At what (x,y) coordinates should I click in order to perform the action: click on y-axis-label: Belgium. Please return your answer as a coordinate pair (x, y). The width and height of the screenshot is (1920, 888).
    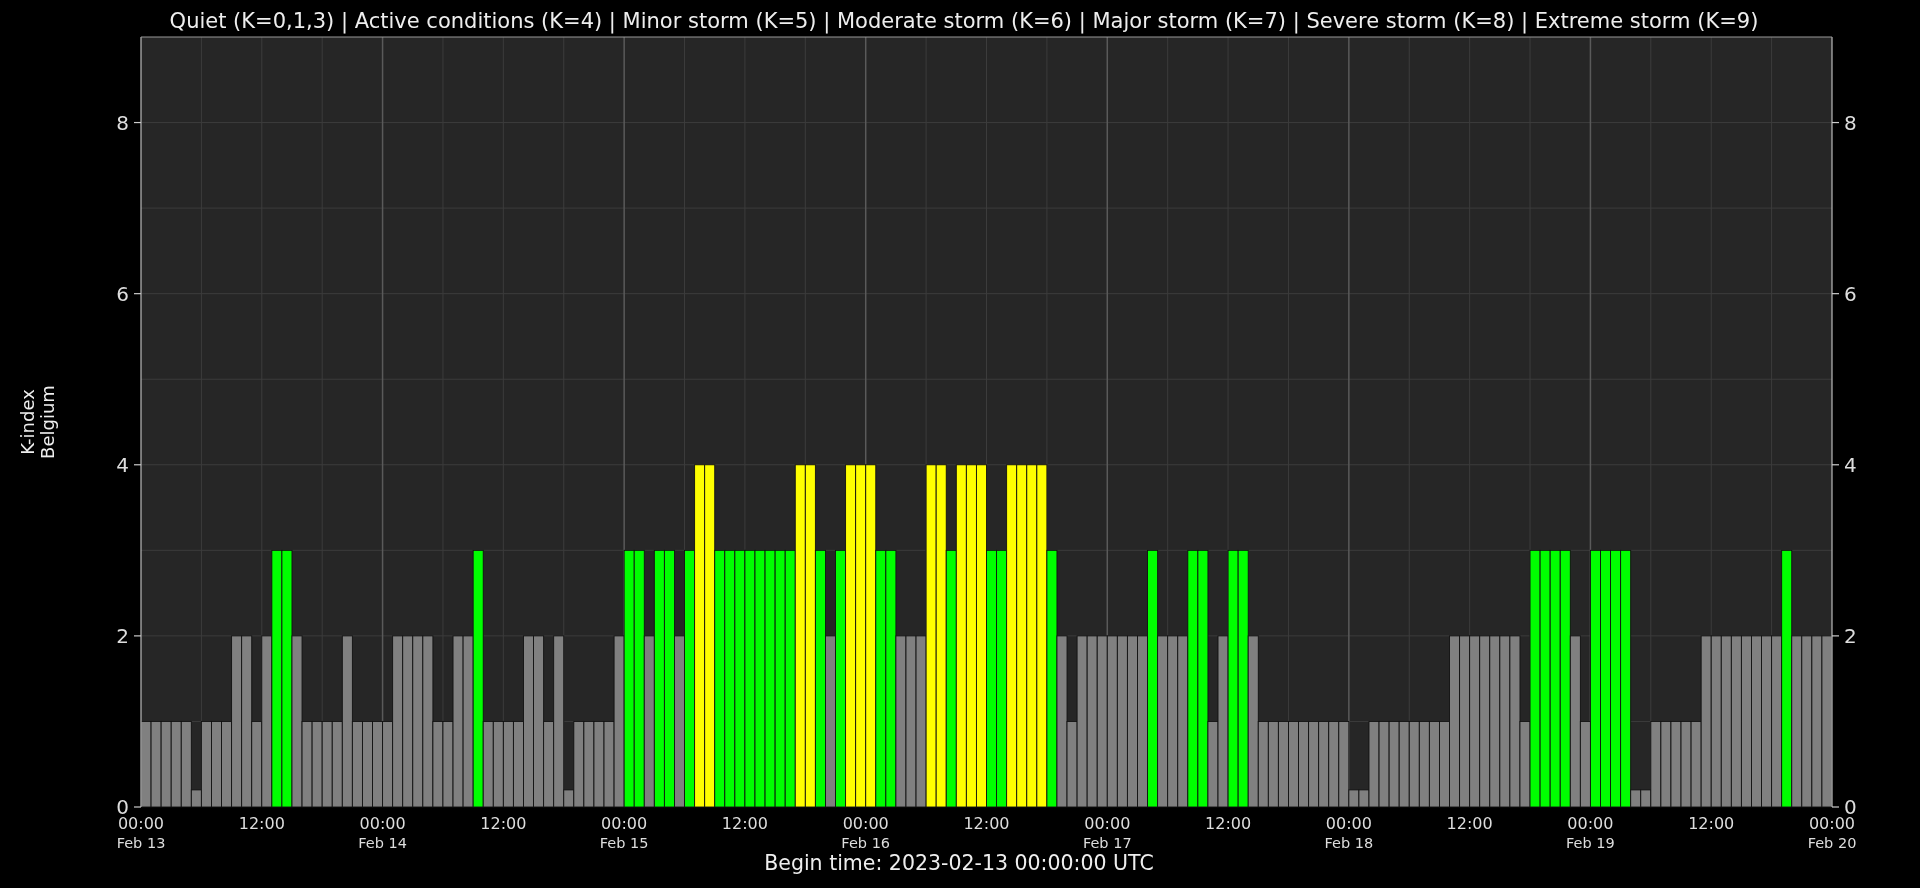
    Looking at the image, I should click on (47, 422).